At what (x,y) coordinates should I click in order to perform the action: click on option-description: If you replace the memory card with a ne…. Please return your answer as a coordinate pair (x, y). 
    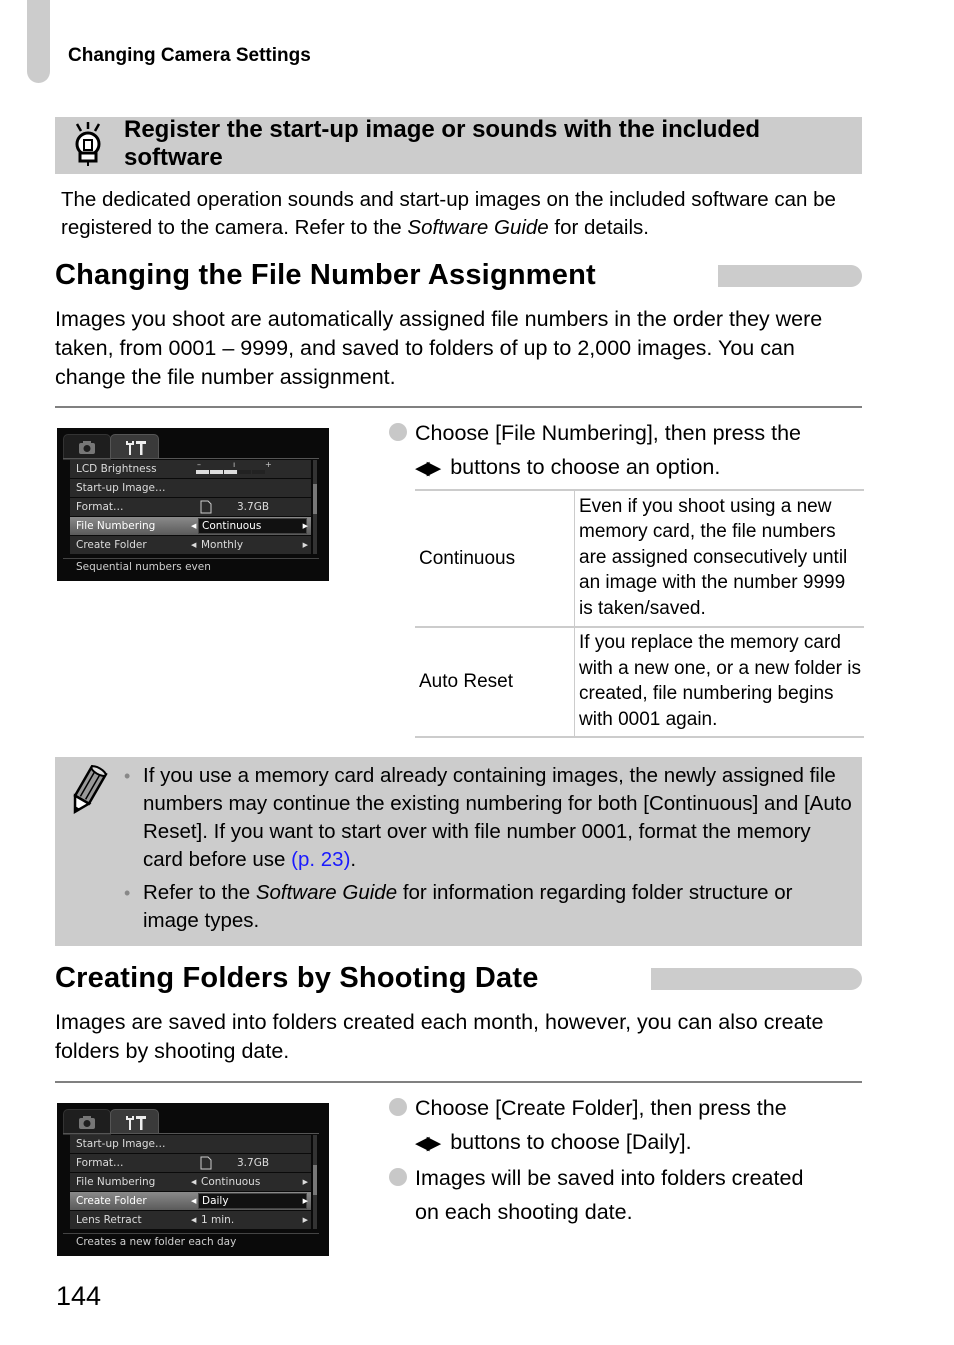
    Looking at the image, I should click on (719, 682).